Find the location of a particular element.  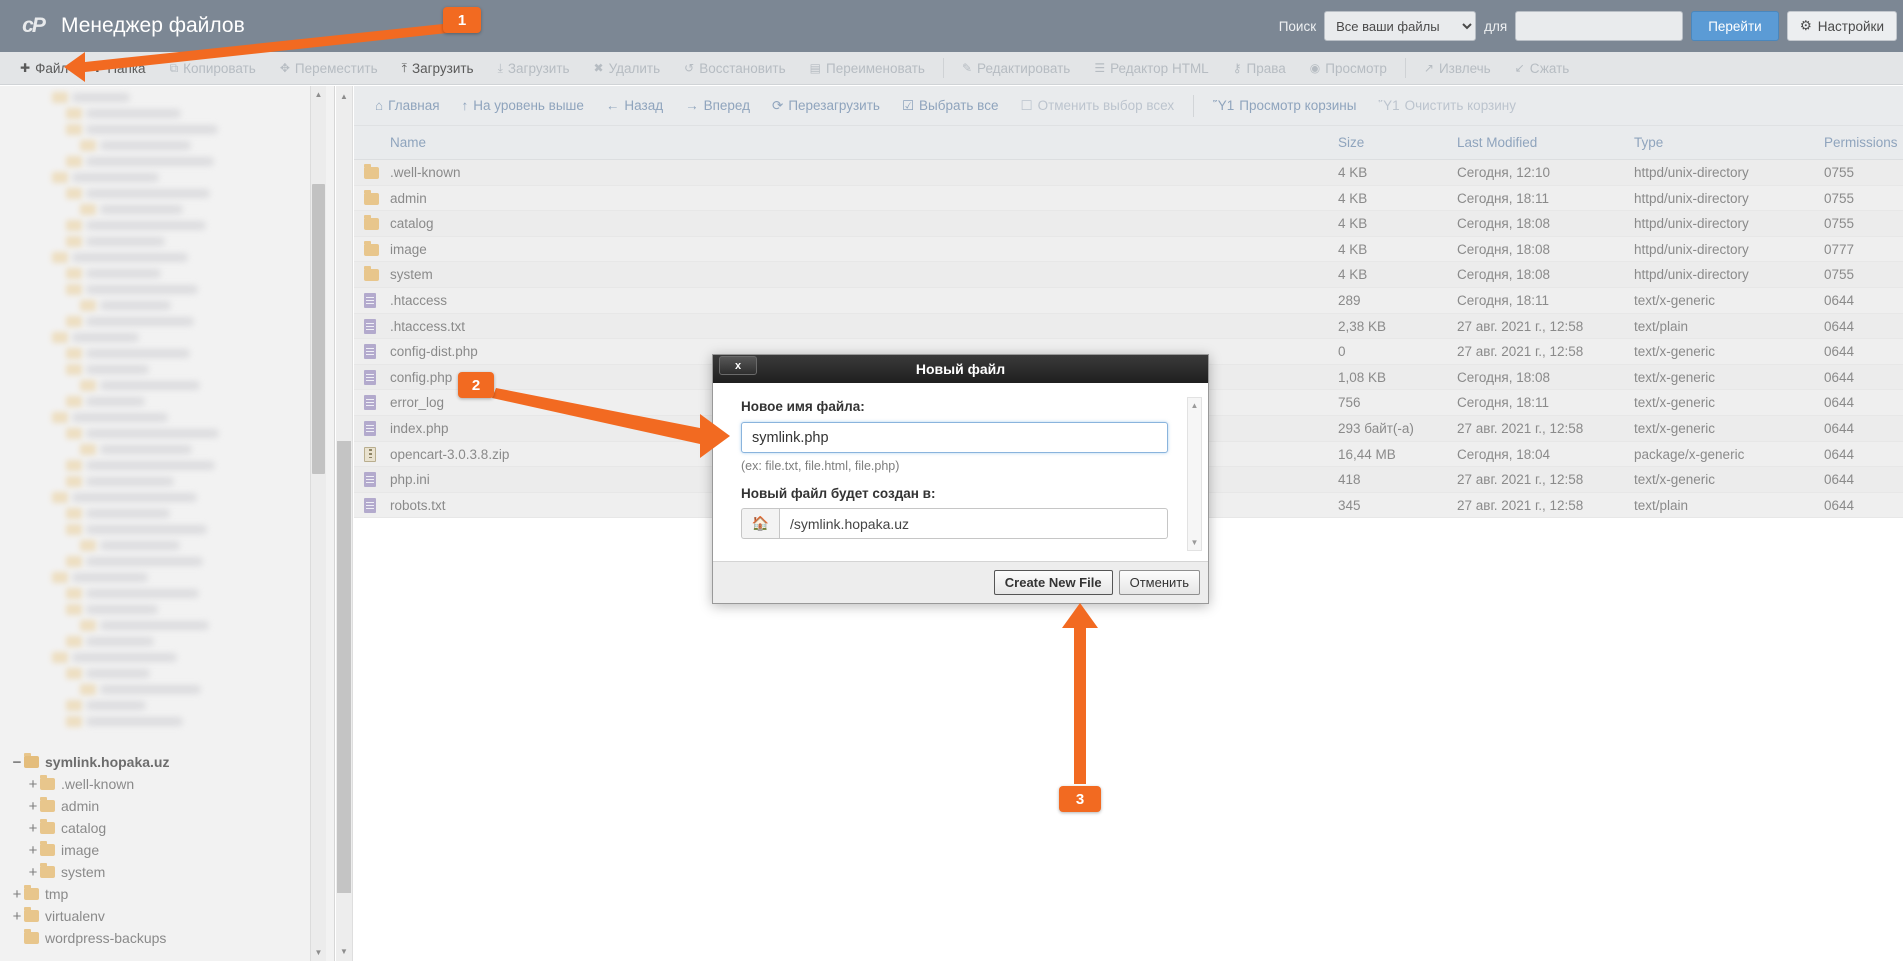

cell-name: php.ini is located at coordinates (410, 480).